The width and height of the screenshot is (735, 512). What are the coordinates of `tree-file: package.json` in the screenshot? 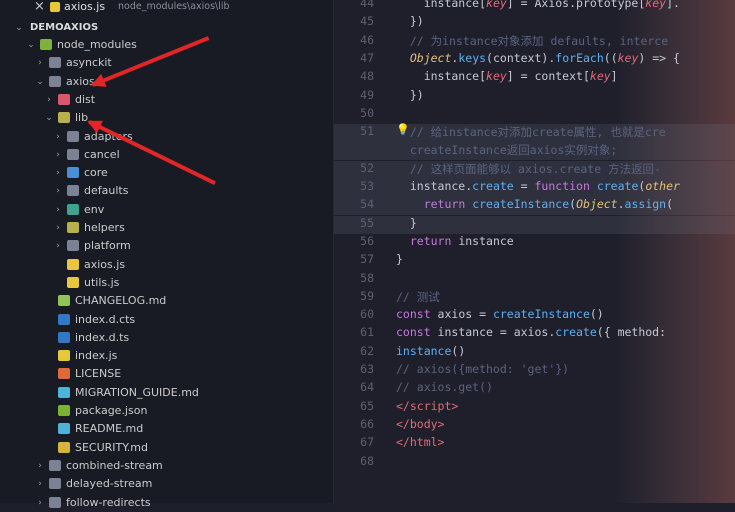 It's located at (166, 411).